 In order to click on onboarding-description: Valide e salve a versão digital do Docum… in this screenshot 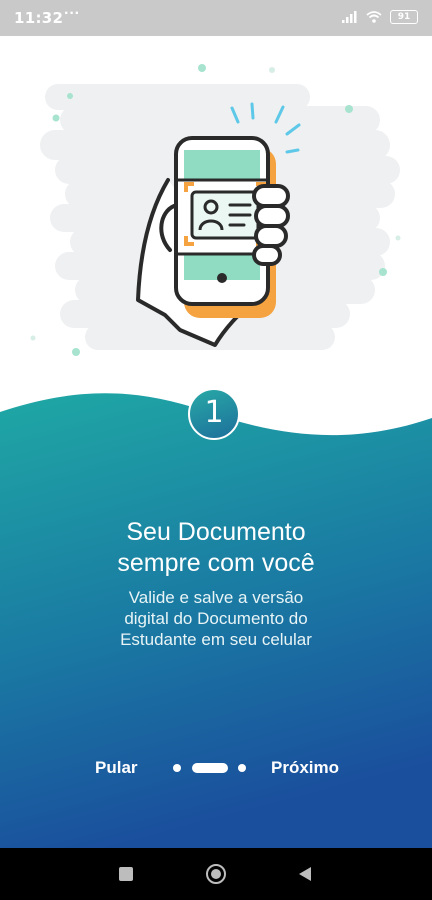, I will do `click(216, 618)`.